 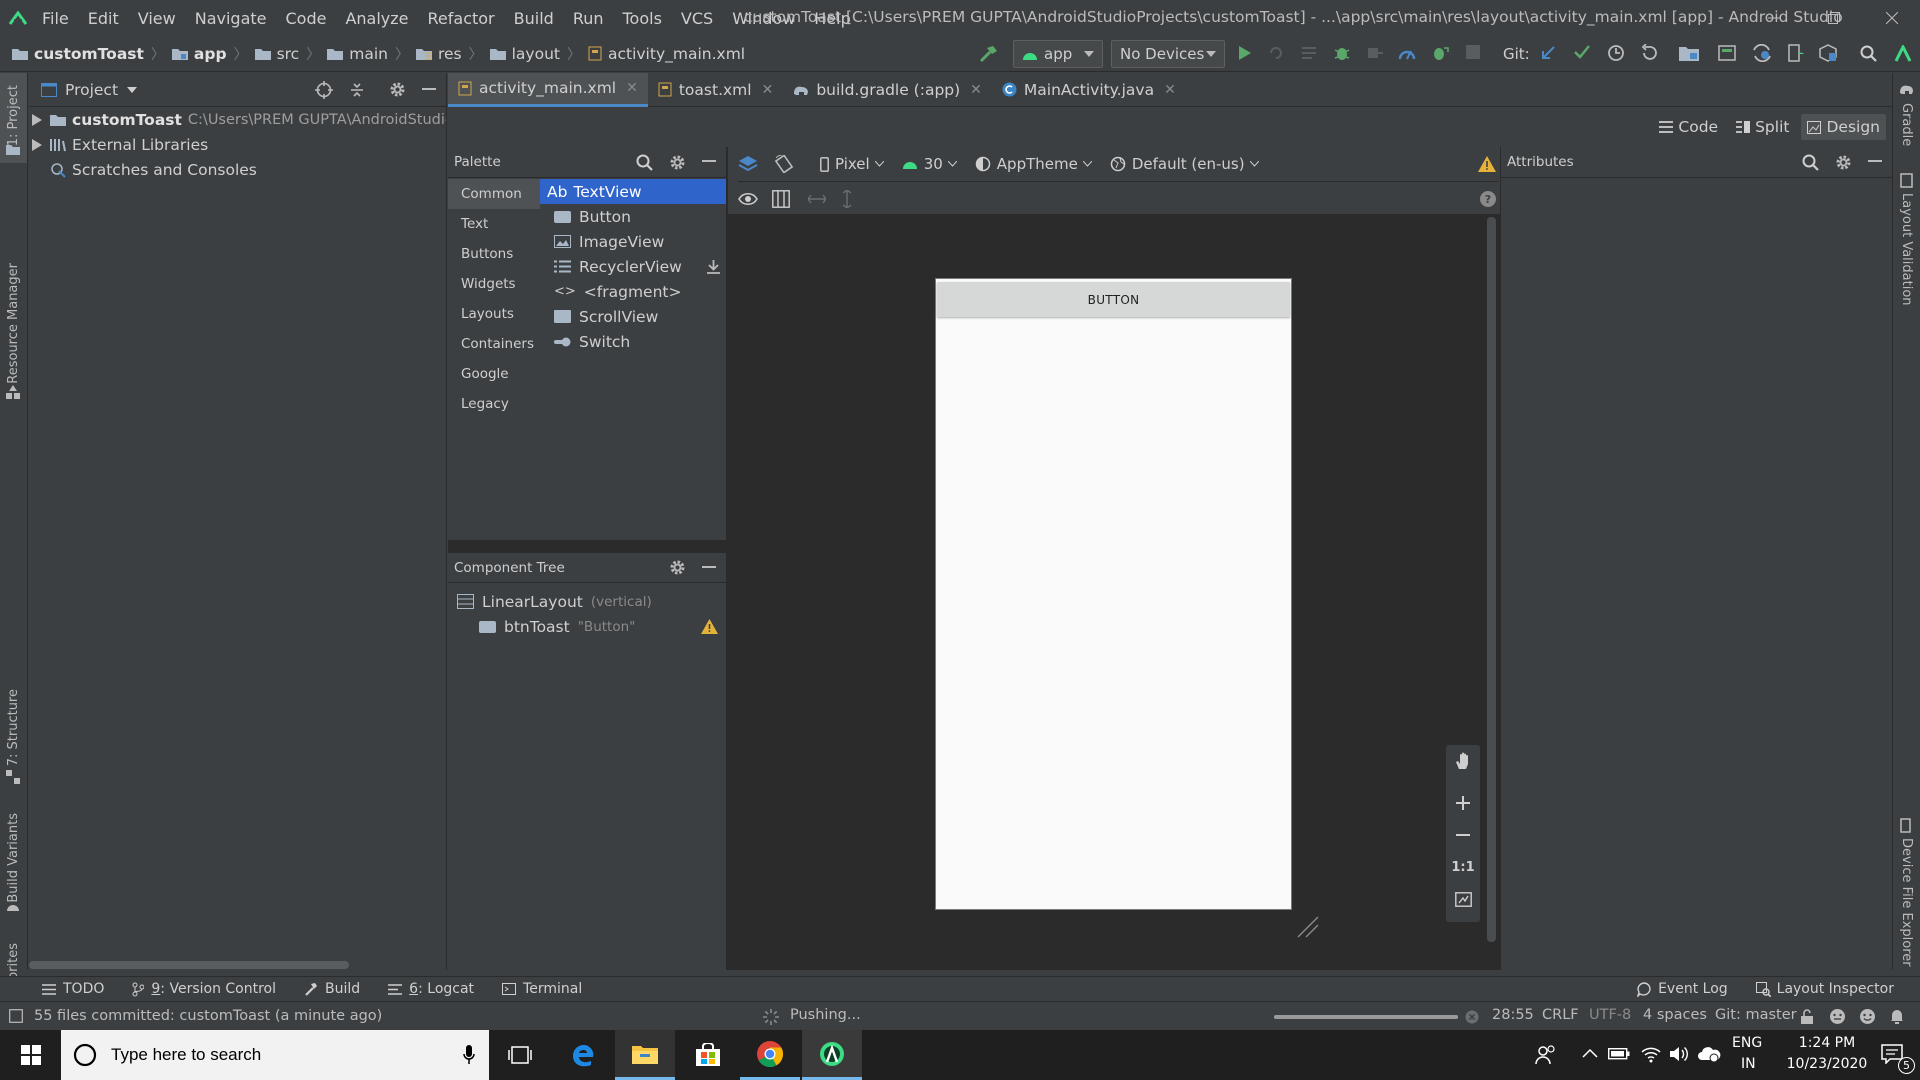 I want to click on breadcrumb-file: activity_main.xml, so click(x=666, y=54).